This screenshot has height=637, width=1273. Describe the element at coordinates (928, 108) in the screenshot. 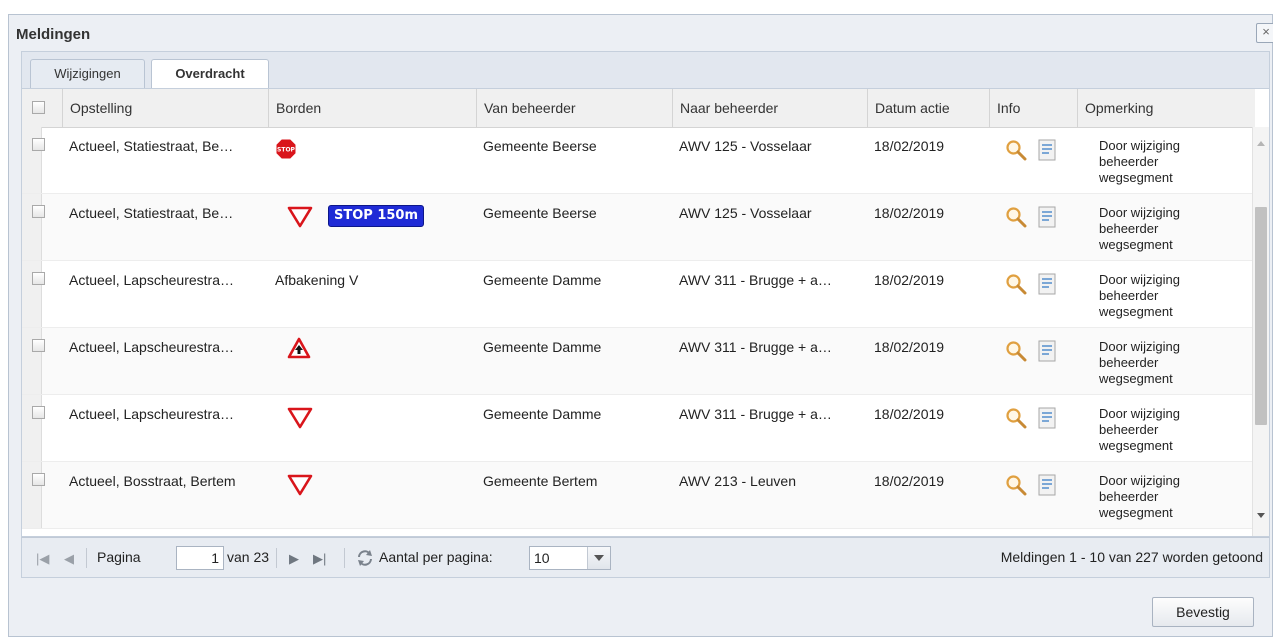

I see `col-datum-actie: Datum actie` at that location.